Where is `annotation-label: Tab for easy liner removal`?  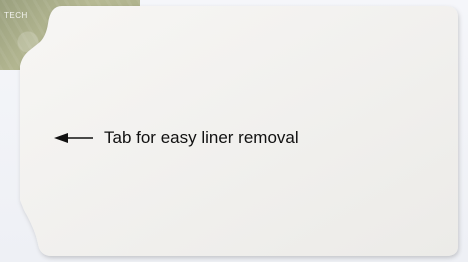
annotation-label: Tab for easy liner removal is located at coordinates (201, 137).